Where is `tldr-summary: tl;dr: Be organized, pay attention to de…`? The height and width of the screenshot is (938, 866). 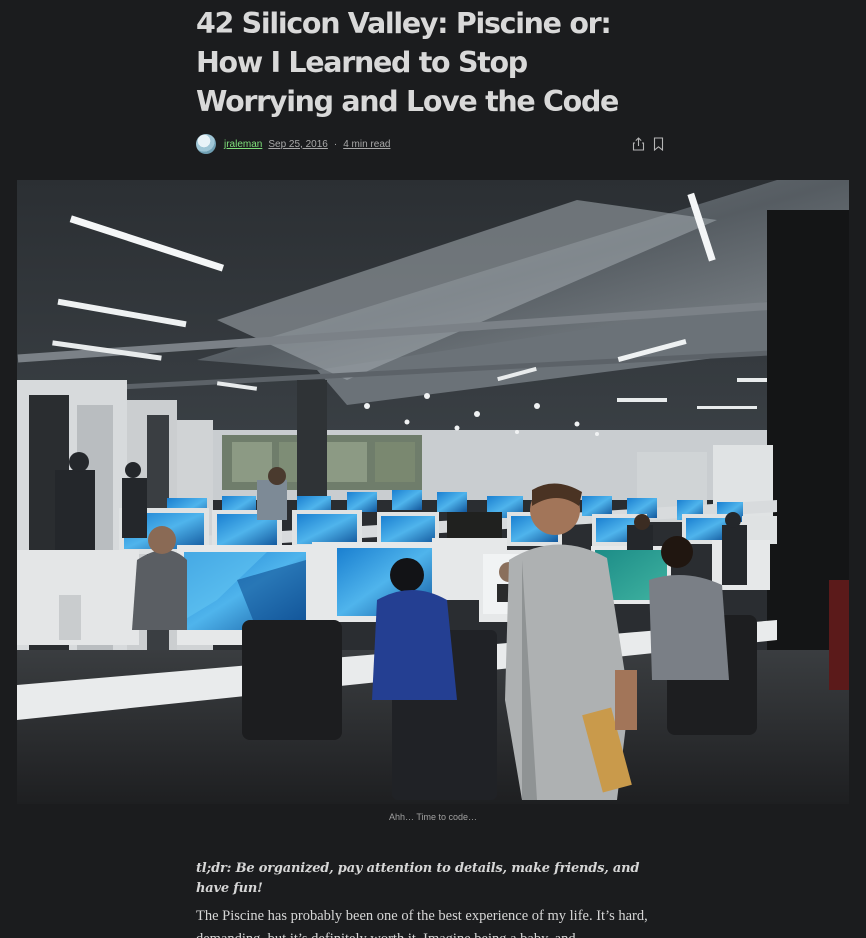
tldr-summary: tl;dr: Be organized, pay attention to de… is located at coordinates (418, 878).